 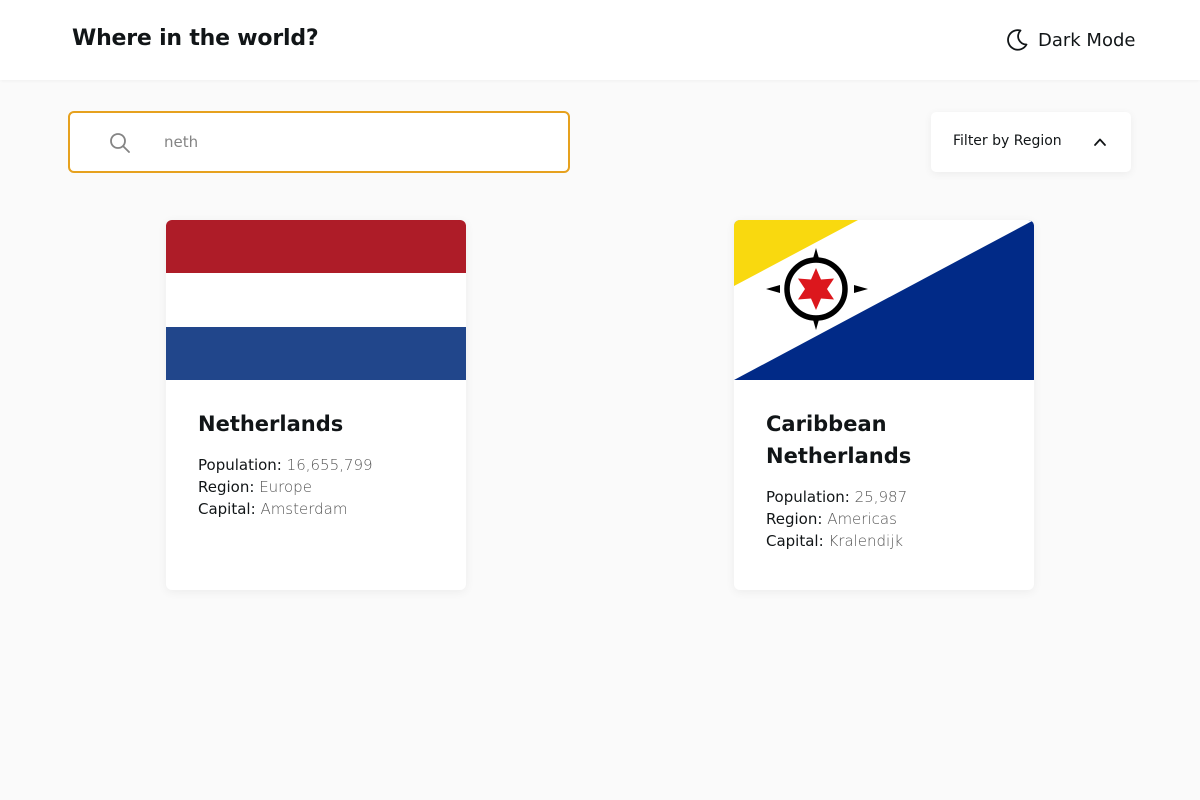 I want to click on population-value: 25,987, so click(x=881, y=497).